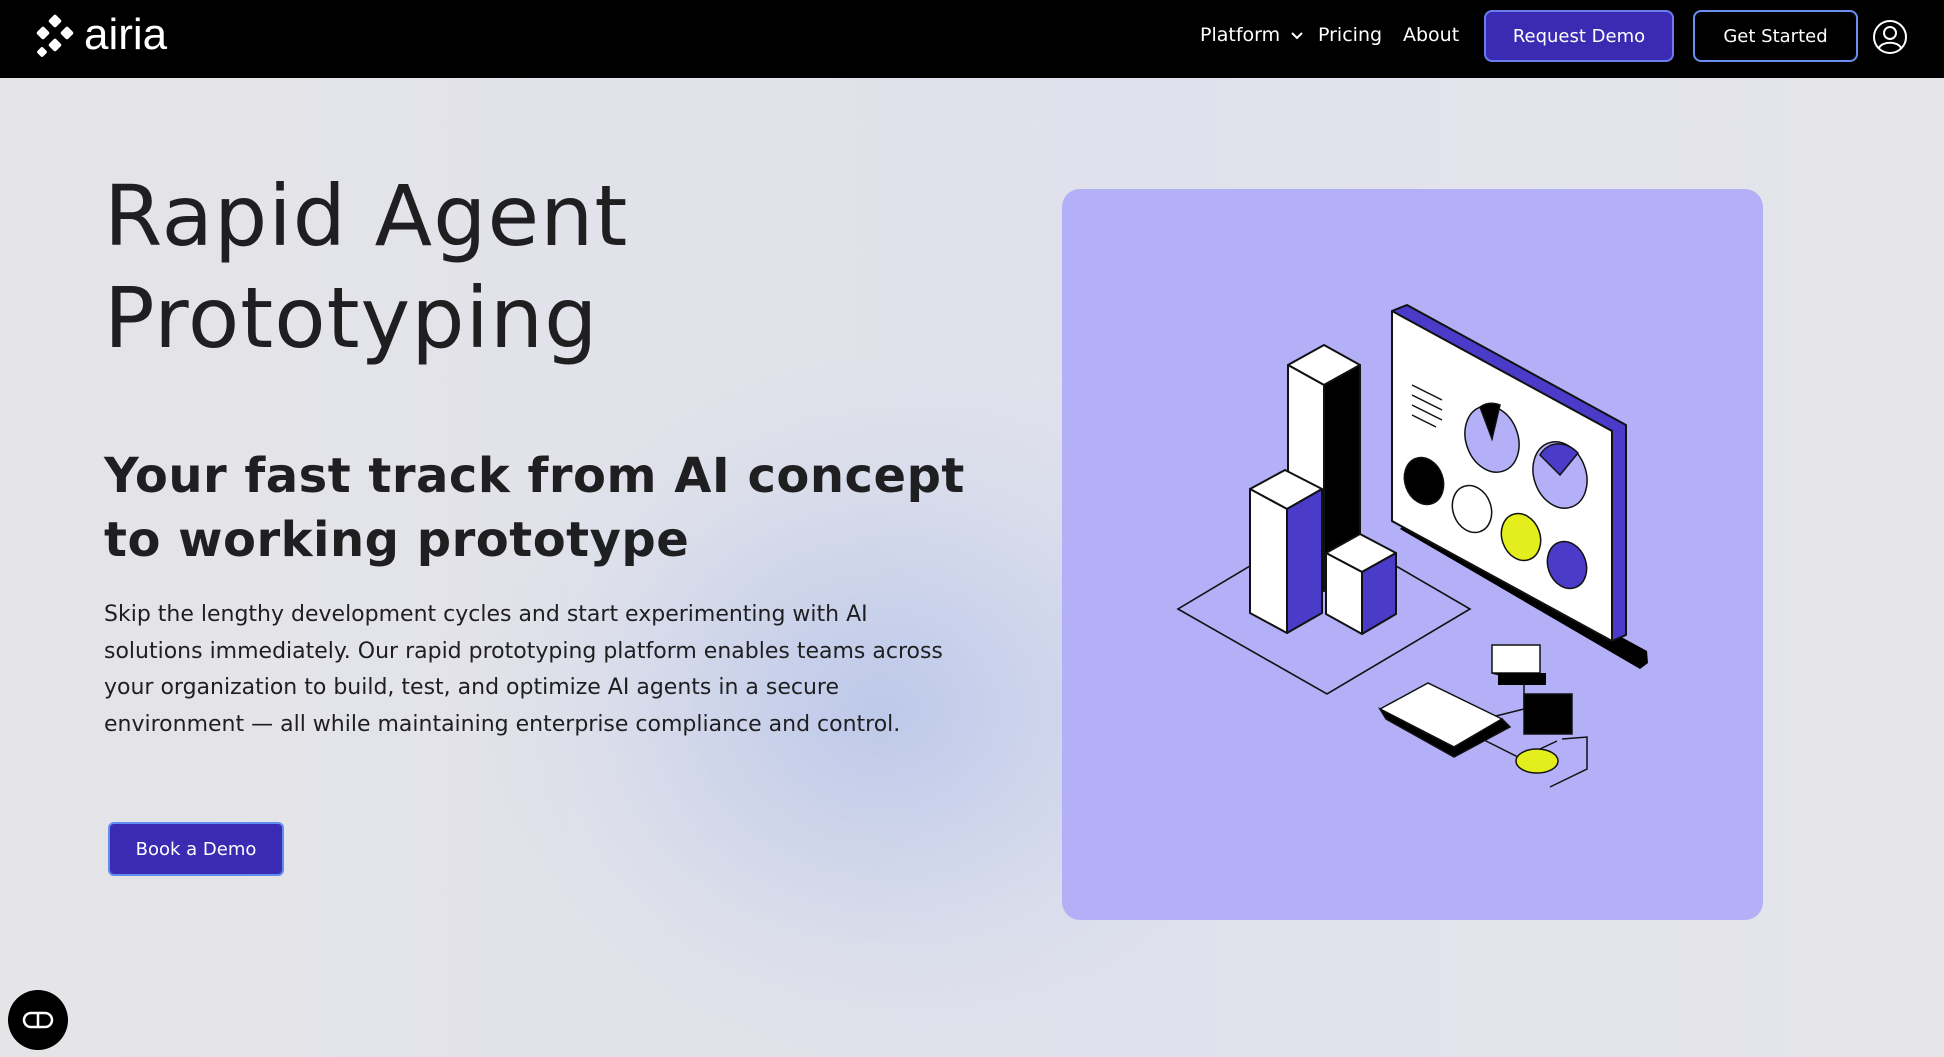 The width and height of the screenshot is (1944, 1057). What do you see at coordinates (1890, 37) in the screenshot?
I see `user-icon` at bounding box center [1890, 37].